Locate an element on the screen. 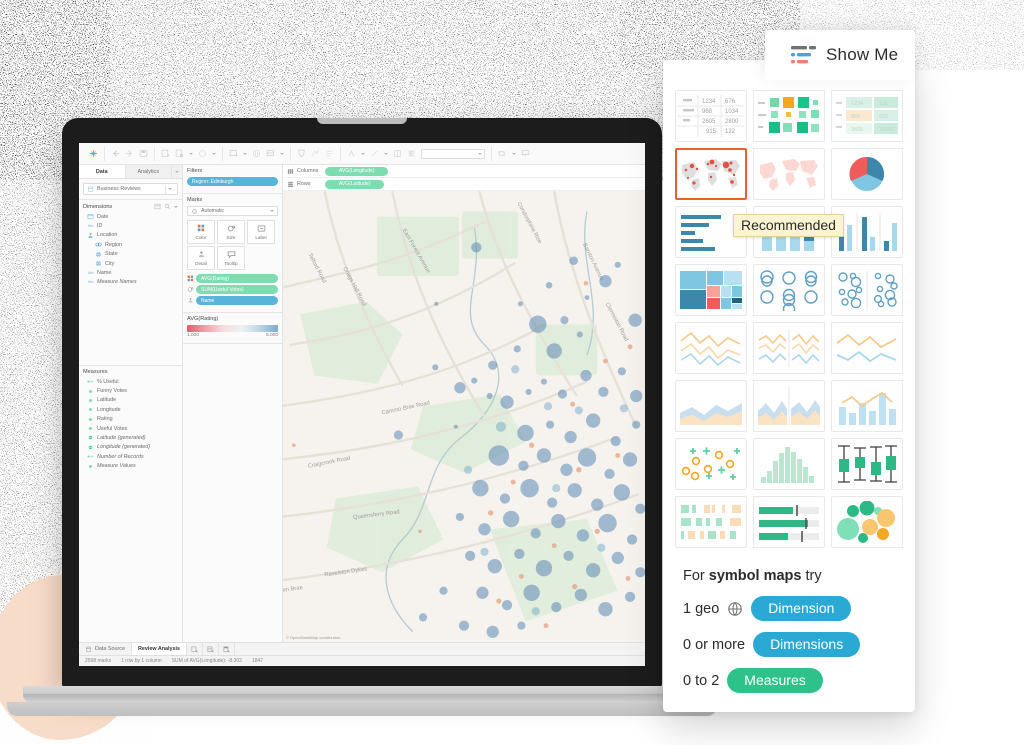  tab-review-analysis: Review Analysis is located at coordinates (159, 649).